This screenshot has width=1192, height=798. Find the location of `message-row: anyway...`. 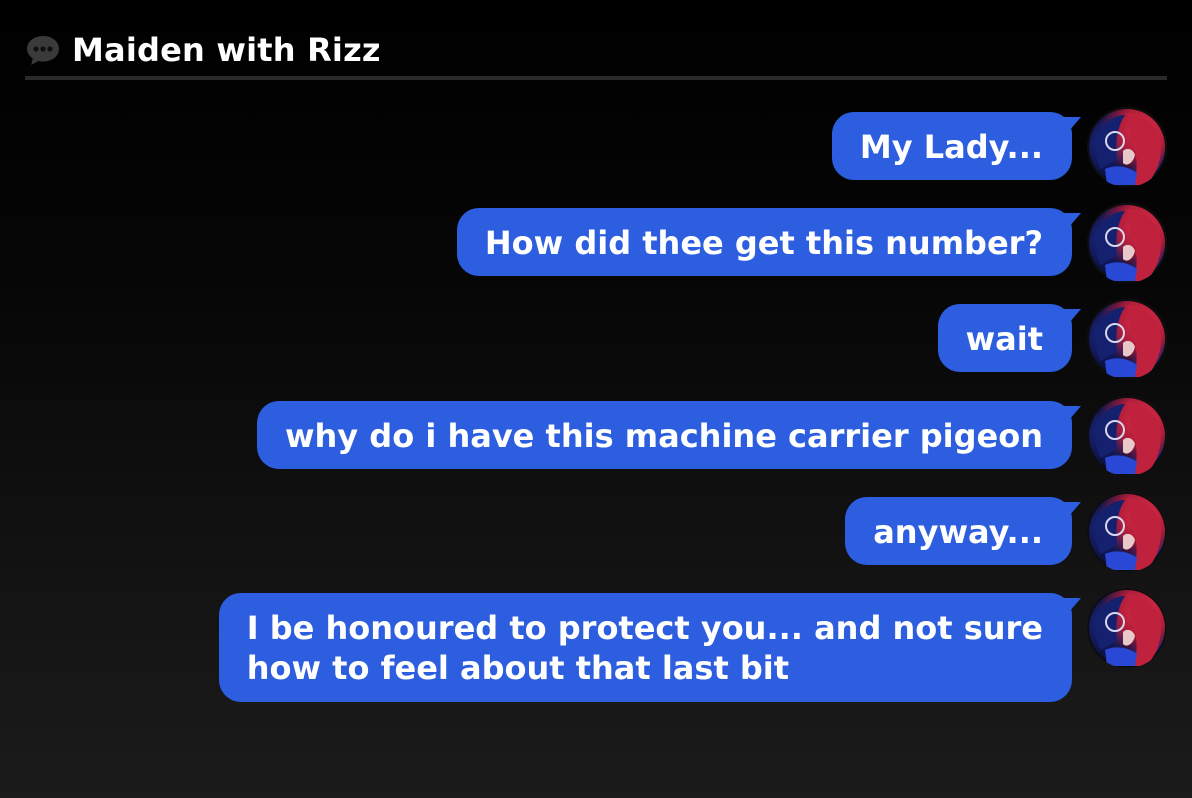

message-row: anyway... is located at coordinates (1006, 532).